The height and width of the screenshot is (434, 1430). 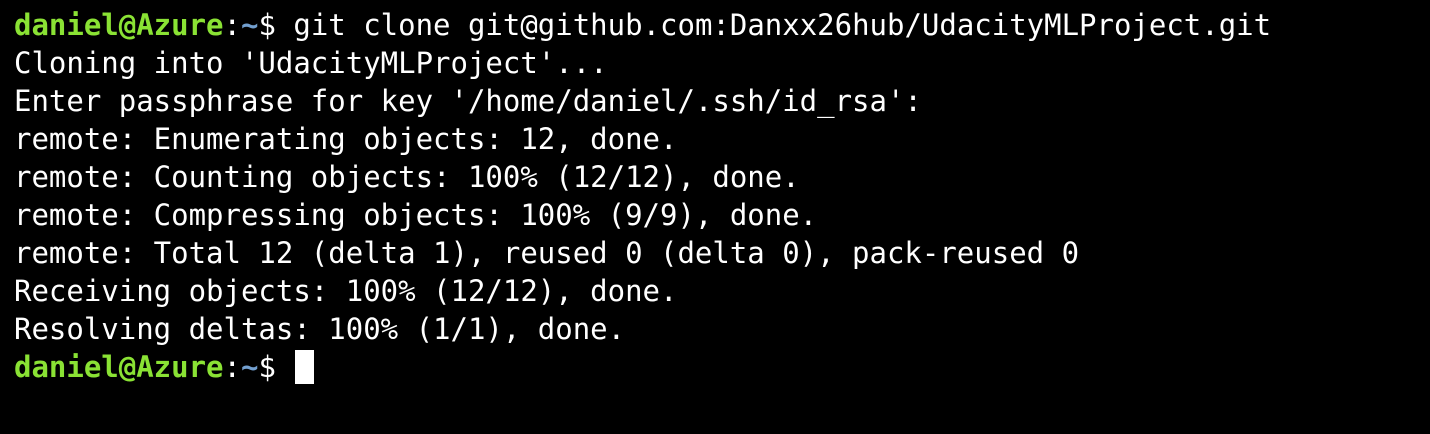 What do you see at coordinates (346, 139) in the screenshot?
I see `output-line: remote: Enumerating objects: 12, done.` at bounding box center [346, 139].